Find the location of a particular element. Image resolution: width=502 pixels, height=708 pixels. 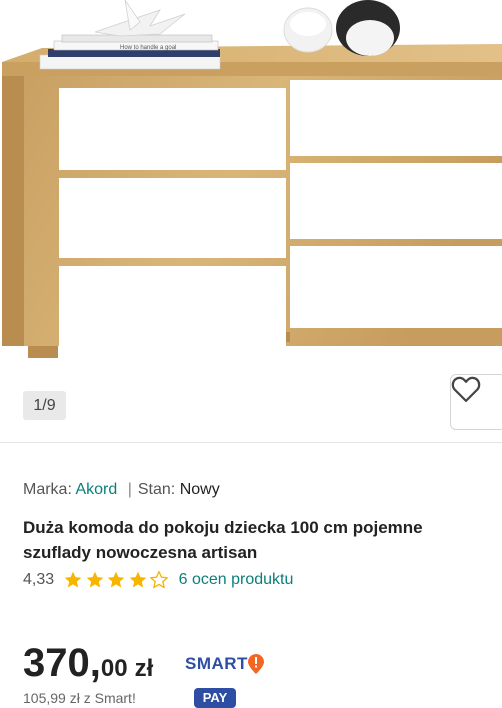

brand-label: Marka: is located at coordinates (47, 489).